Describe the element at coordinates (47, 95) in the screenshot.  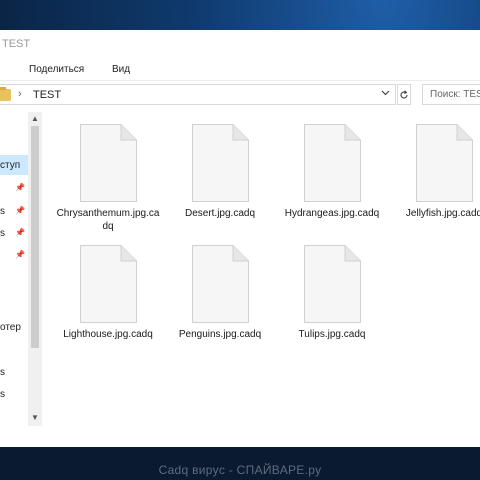
I see `breadcrumb-test: TEST` at that location.